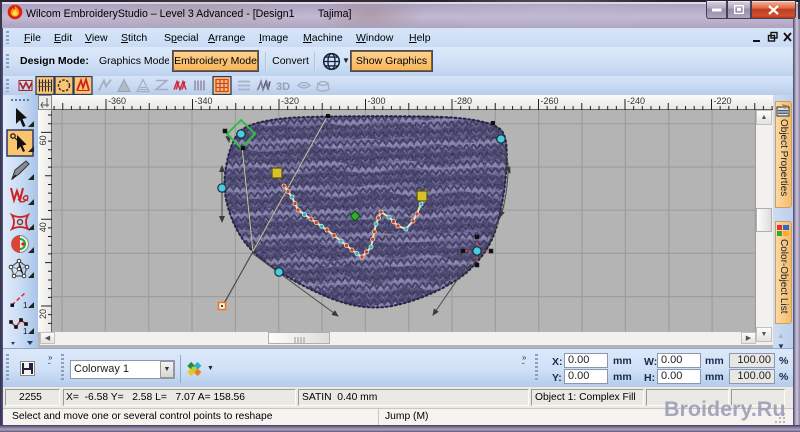 This screenshot has height=432, width=800. What do you see at coordinates (204, 101) in the screenshot?
I see `svg-text: -340` at bounding box center [204, 101].